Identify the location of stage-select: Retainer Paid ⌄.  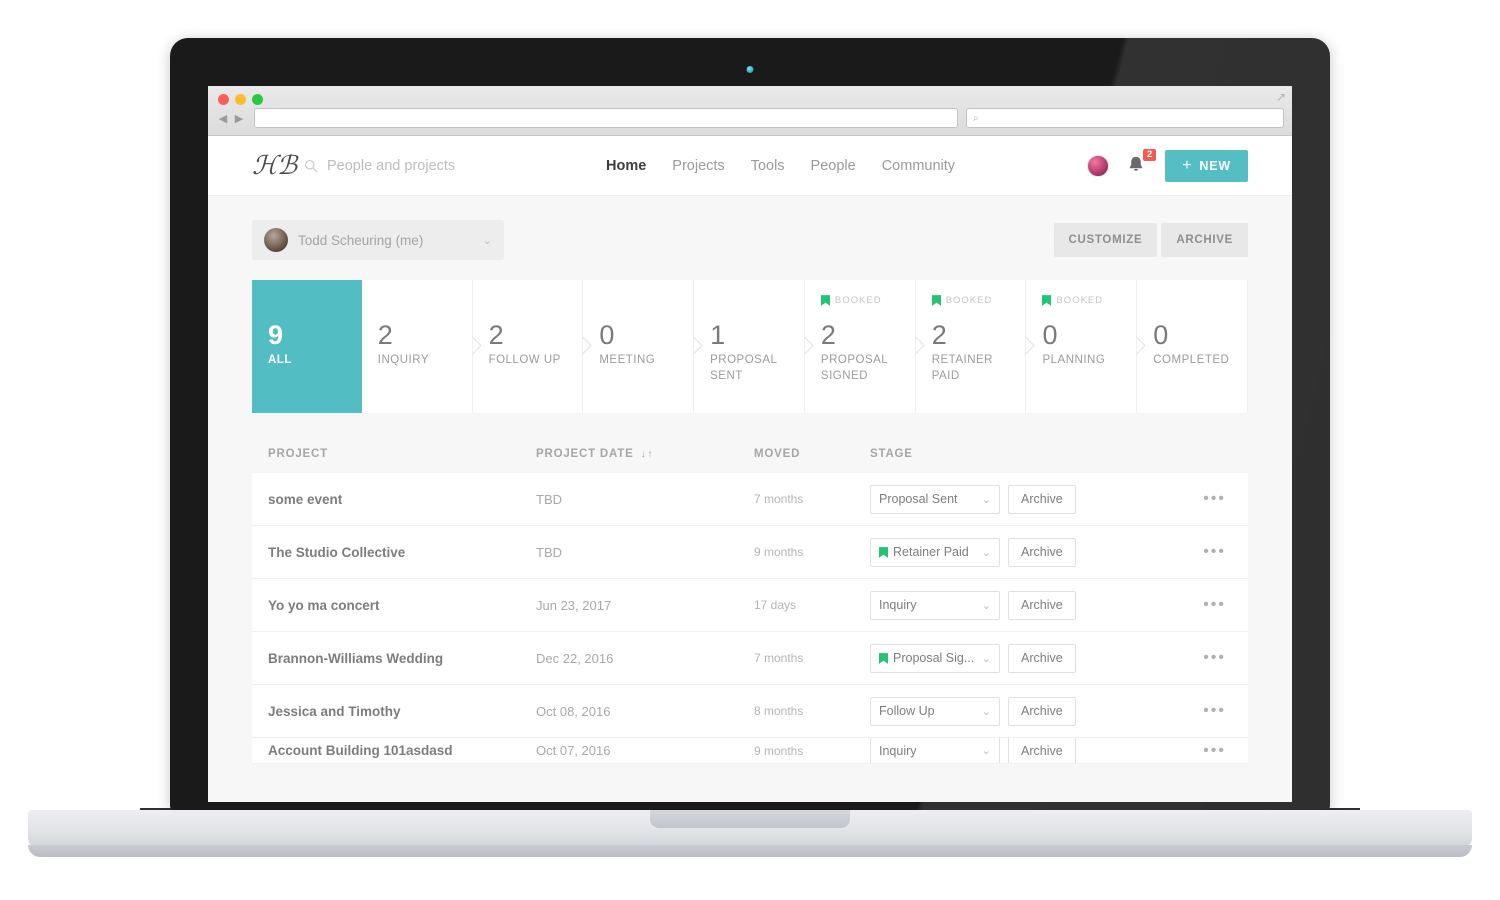
(935, 552).